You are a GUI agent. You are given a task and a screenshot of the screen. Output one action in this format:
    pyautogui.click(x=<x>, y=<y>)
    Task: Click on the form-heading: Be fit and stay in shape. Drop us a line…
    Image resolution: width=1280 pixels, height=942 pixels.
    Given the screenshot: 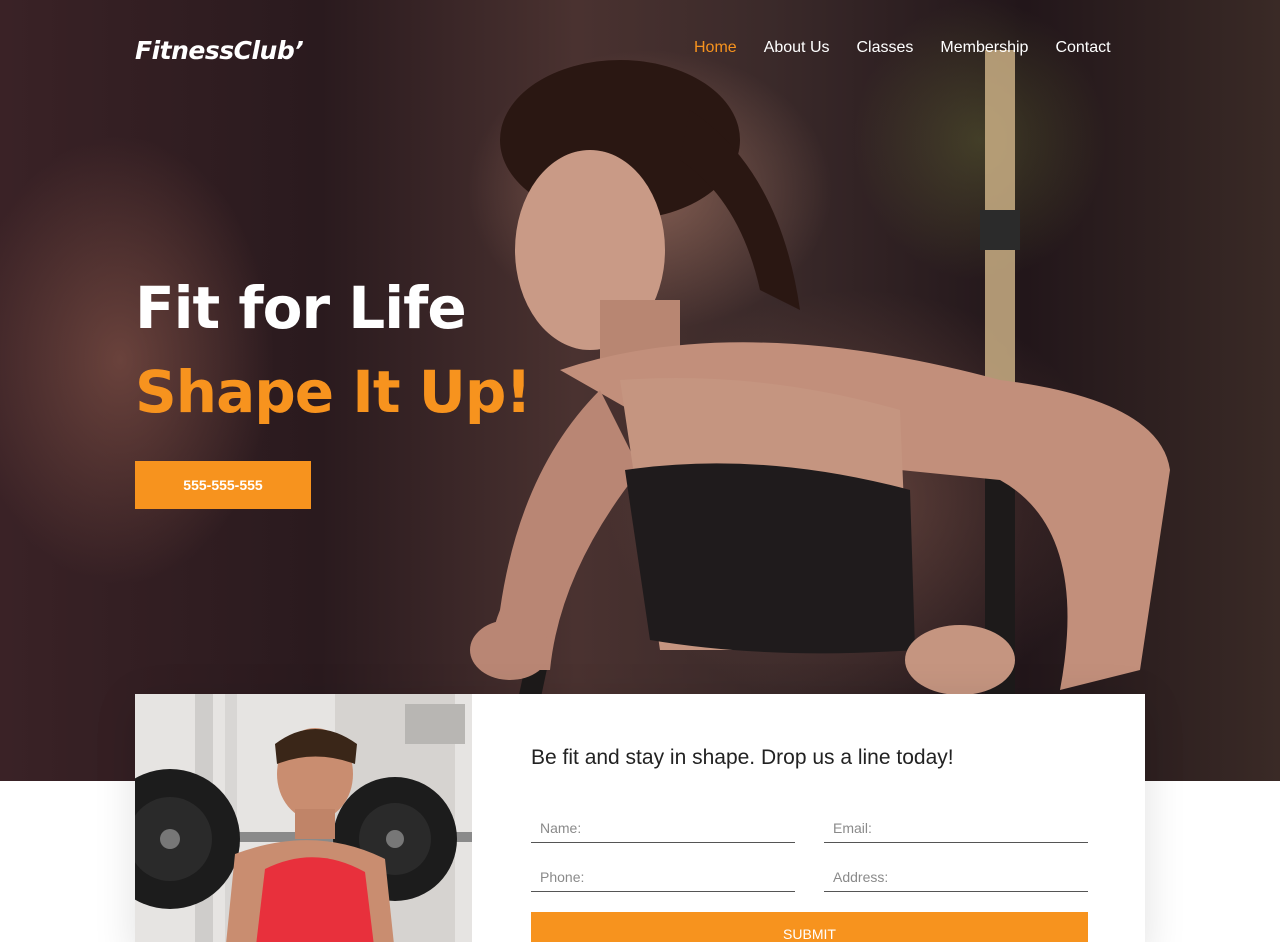 What is the action you would take?
    pyautogui.click(x=742, y=757)
    